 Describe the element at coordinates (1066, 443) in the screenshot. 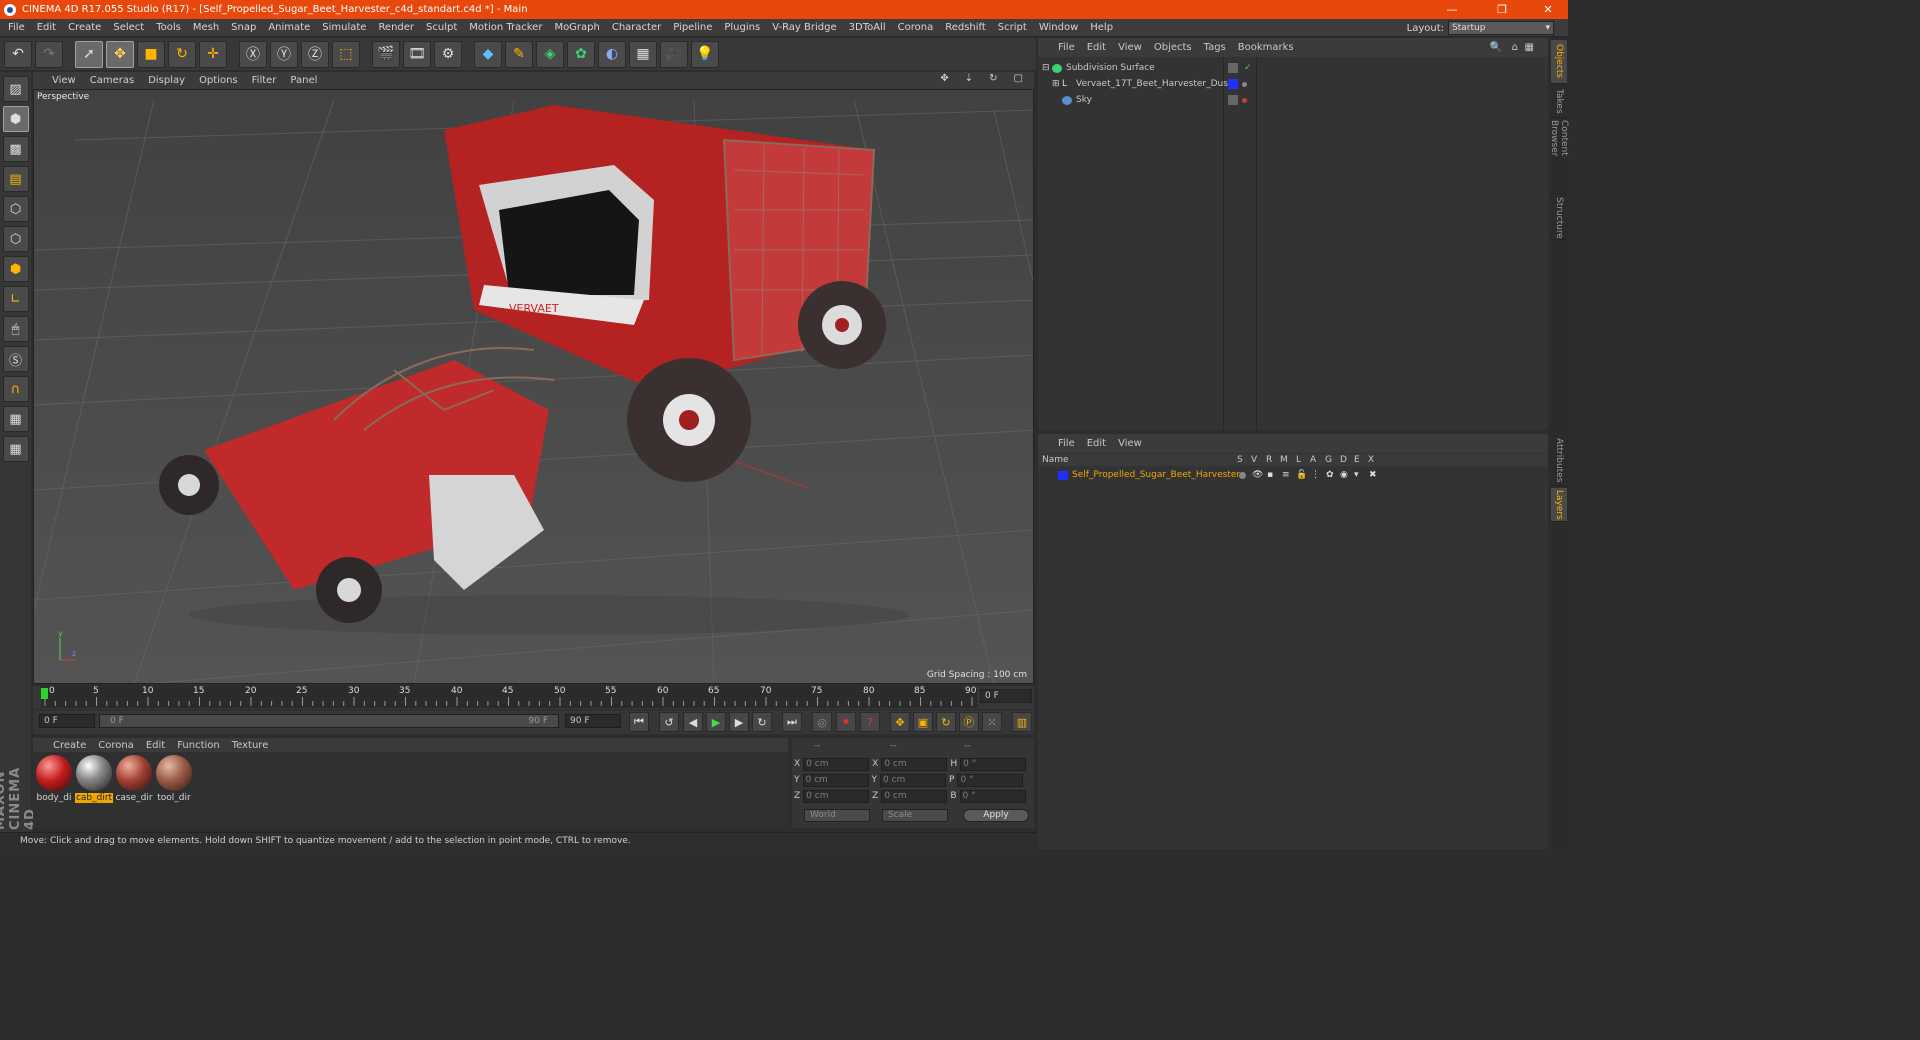

I see `layer-menu-file: File` at that location.